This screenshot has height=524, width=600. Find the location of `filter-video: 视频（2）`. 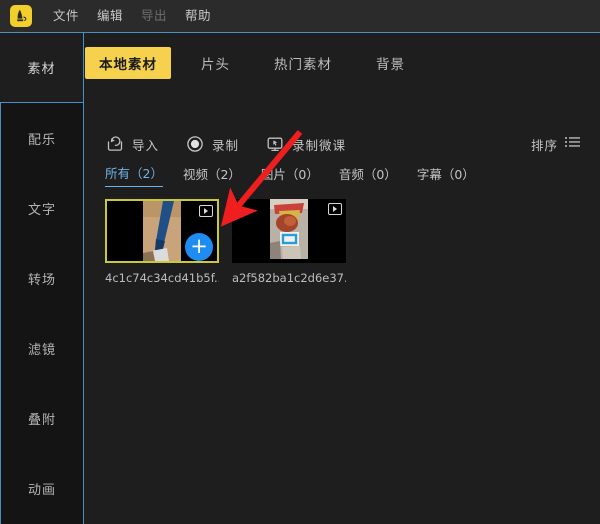

filter-video: 视频（2） is located at coordinates (212, 175).